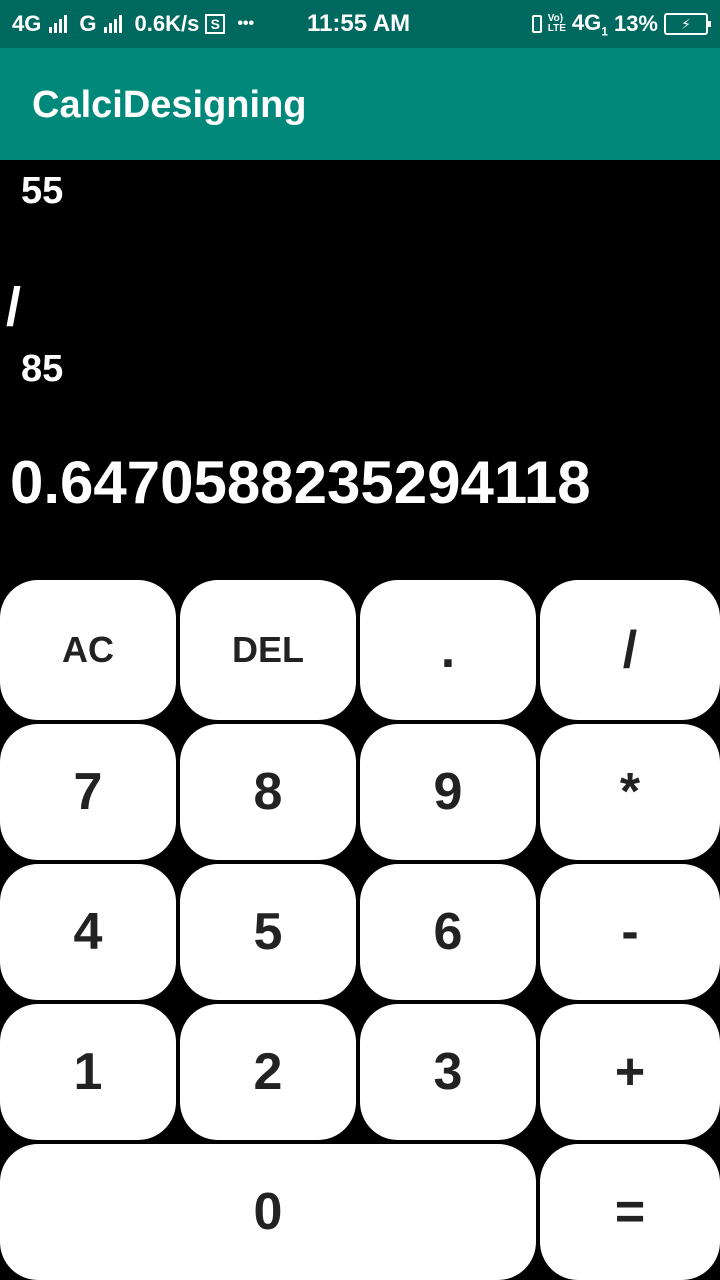 The height and width of the screenshot is (1280, 720). What do you see at coordinates (360, 104) in the screenshot?
I see `app-bar: CalciDesigning` at bounding box center [360, 104].